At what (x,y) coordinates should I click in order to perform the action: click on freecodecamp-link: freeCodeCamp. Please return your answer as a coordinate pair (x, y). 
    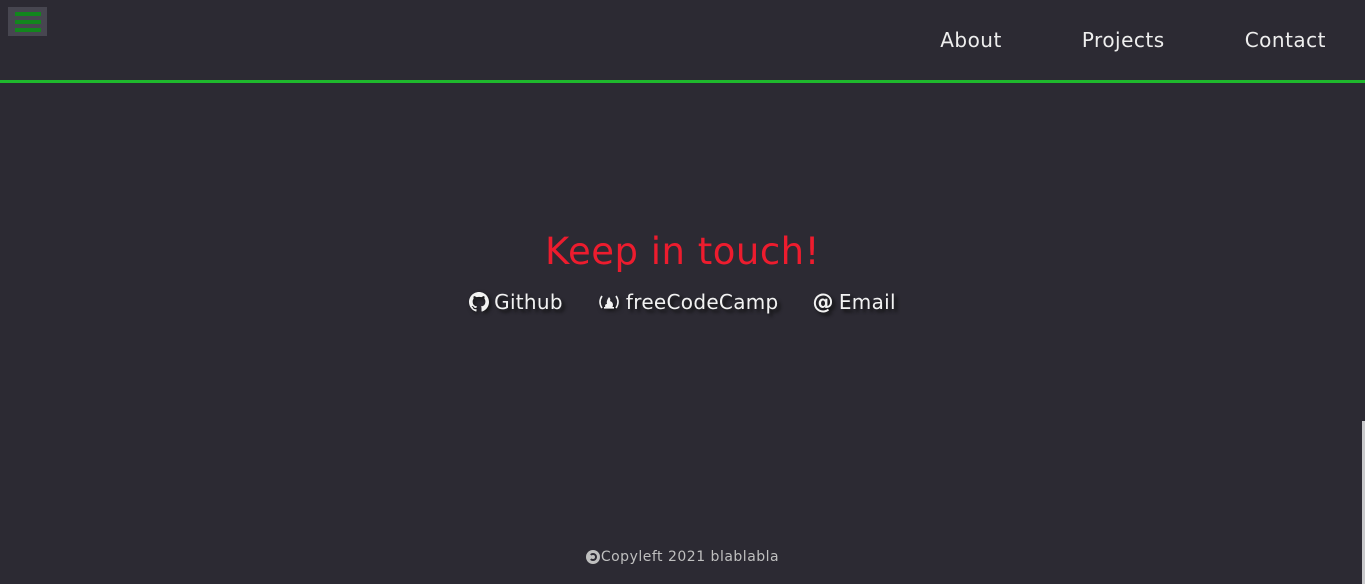
    Looking at the image, I should click on (688, 302).